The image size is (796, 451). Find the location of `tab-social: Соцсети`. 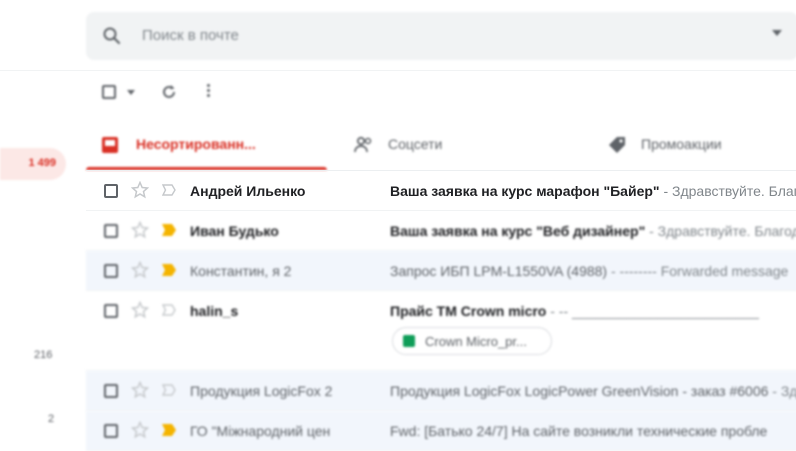

tab-social: Соцсети is located at coordinates (463, 145).